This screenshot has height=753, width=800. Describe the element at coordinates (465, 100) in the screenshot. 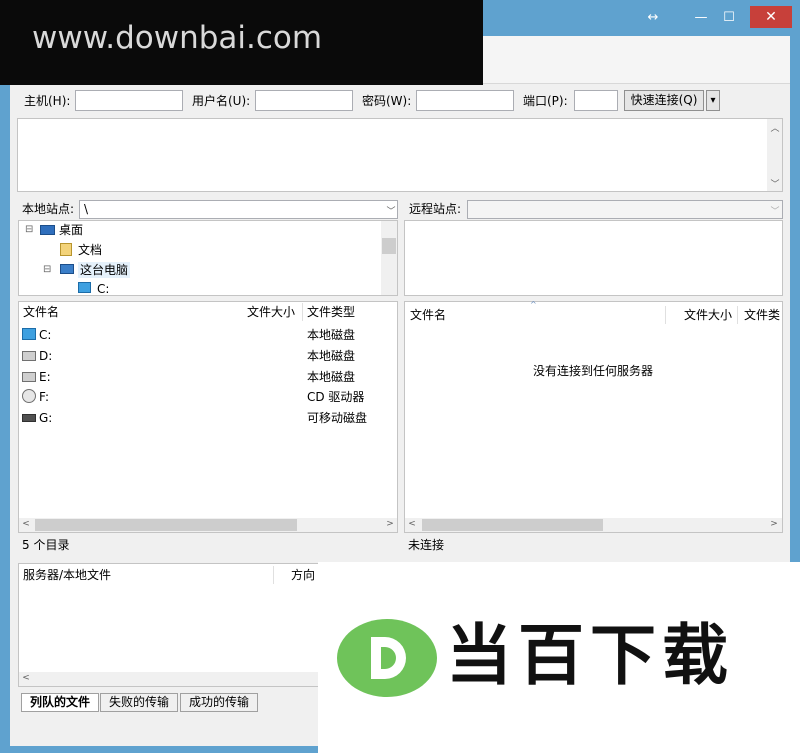

I see `password-input` at that location.